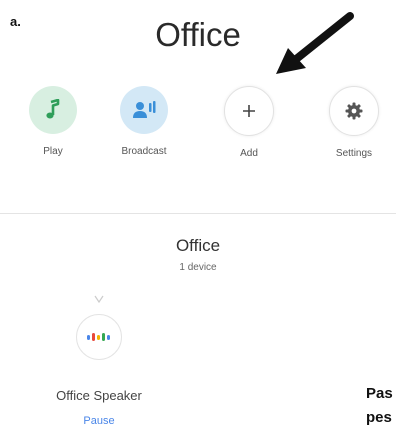  I want to click on broadcast-circle, so click(144, 110).